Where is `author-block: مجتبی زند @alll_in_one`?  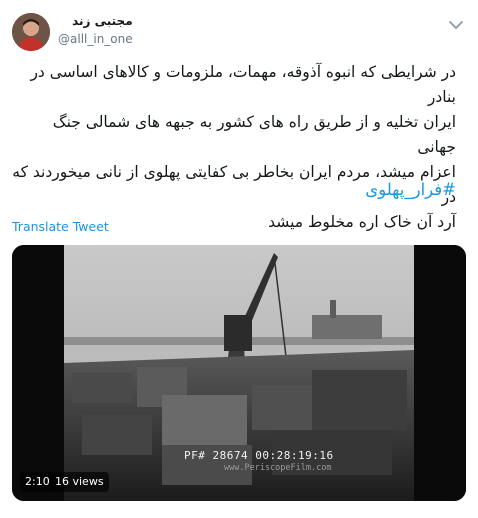
author-block: مجتبی زند @alll_in_one is located at coordinates (95, 30).